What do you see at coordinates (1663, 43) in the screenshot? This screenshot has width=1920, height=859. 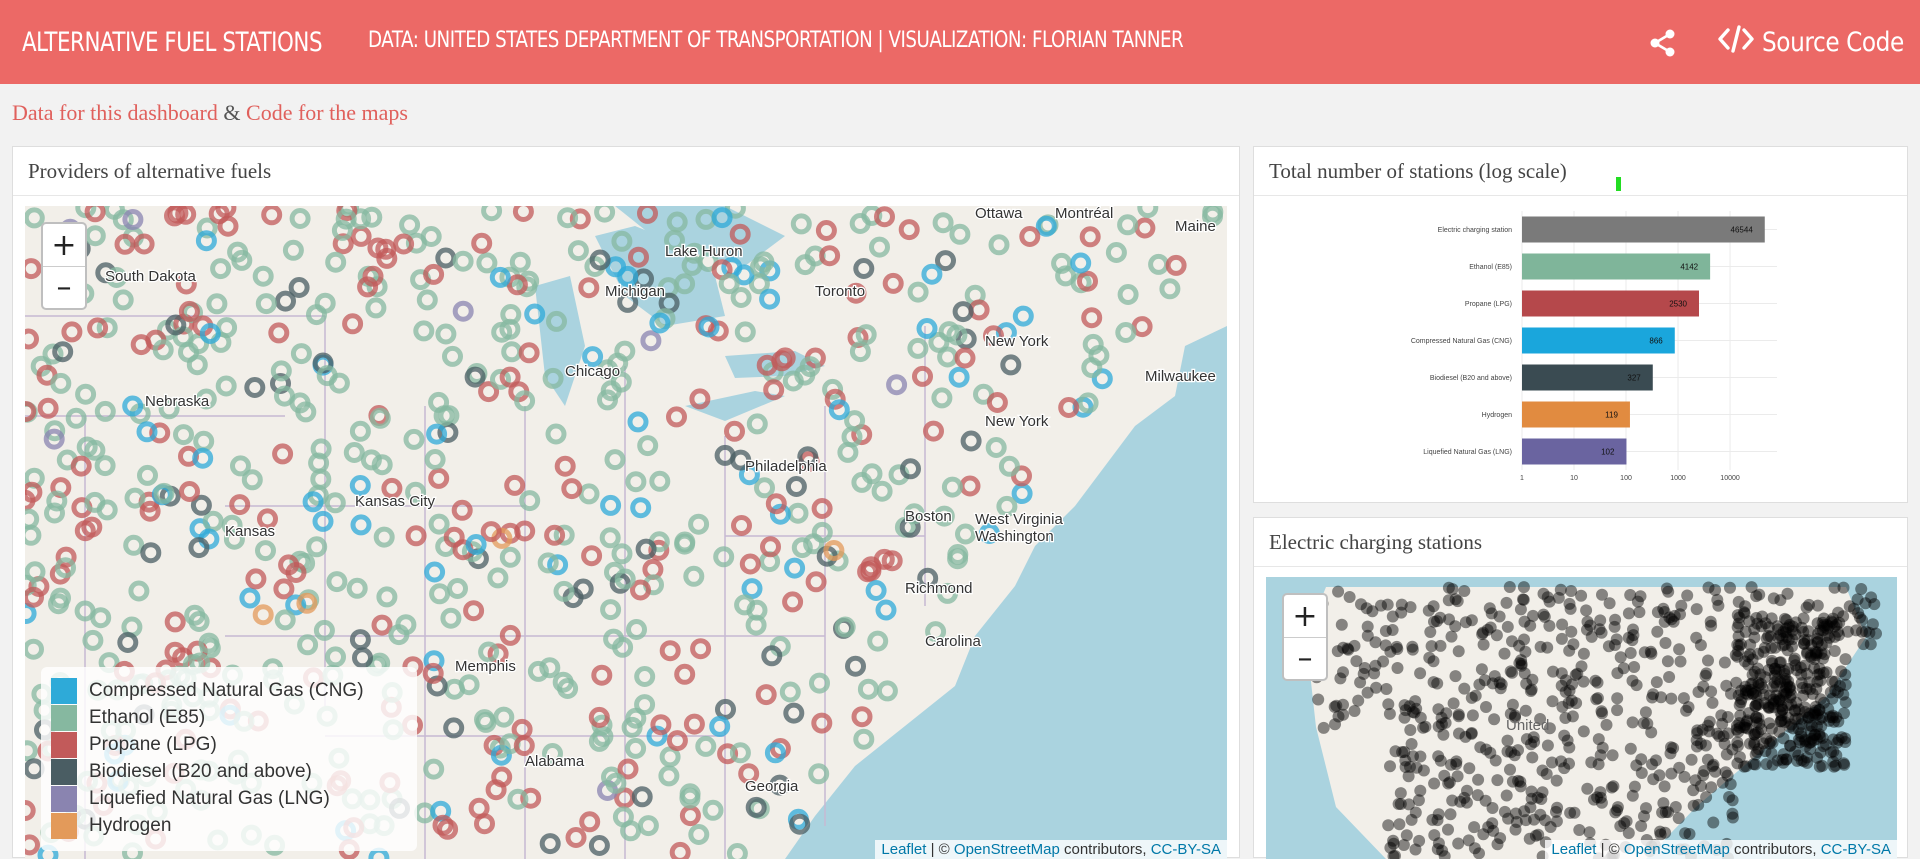 I see `share-icon` at bounding box center [1663, 43].